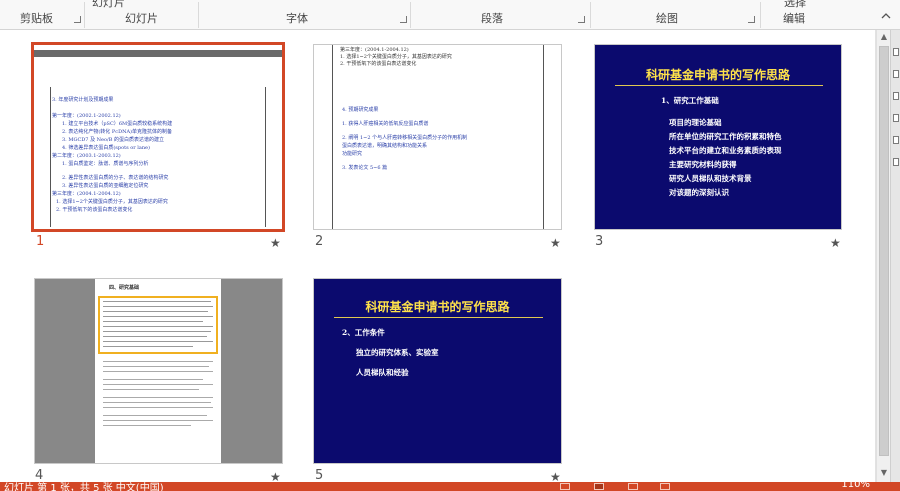 The height and width of the screenshot is (491, 900). What do you see at coordinates (141, 18) in the screenshot?
I see `group-label-slides: 幻灯片` at bounding box center [141, 18].